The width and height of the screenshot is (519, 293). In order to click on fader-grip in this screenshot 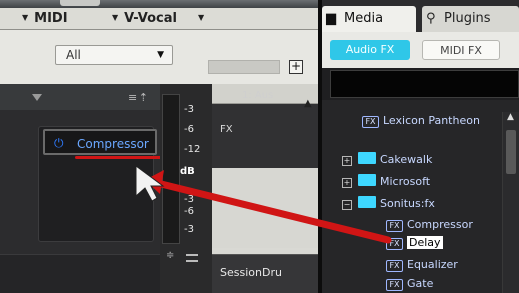, I will do `click(192, 258)`.